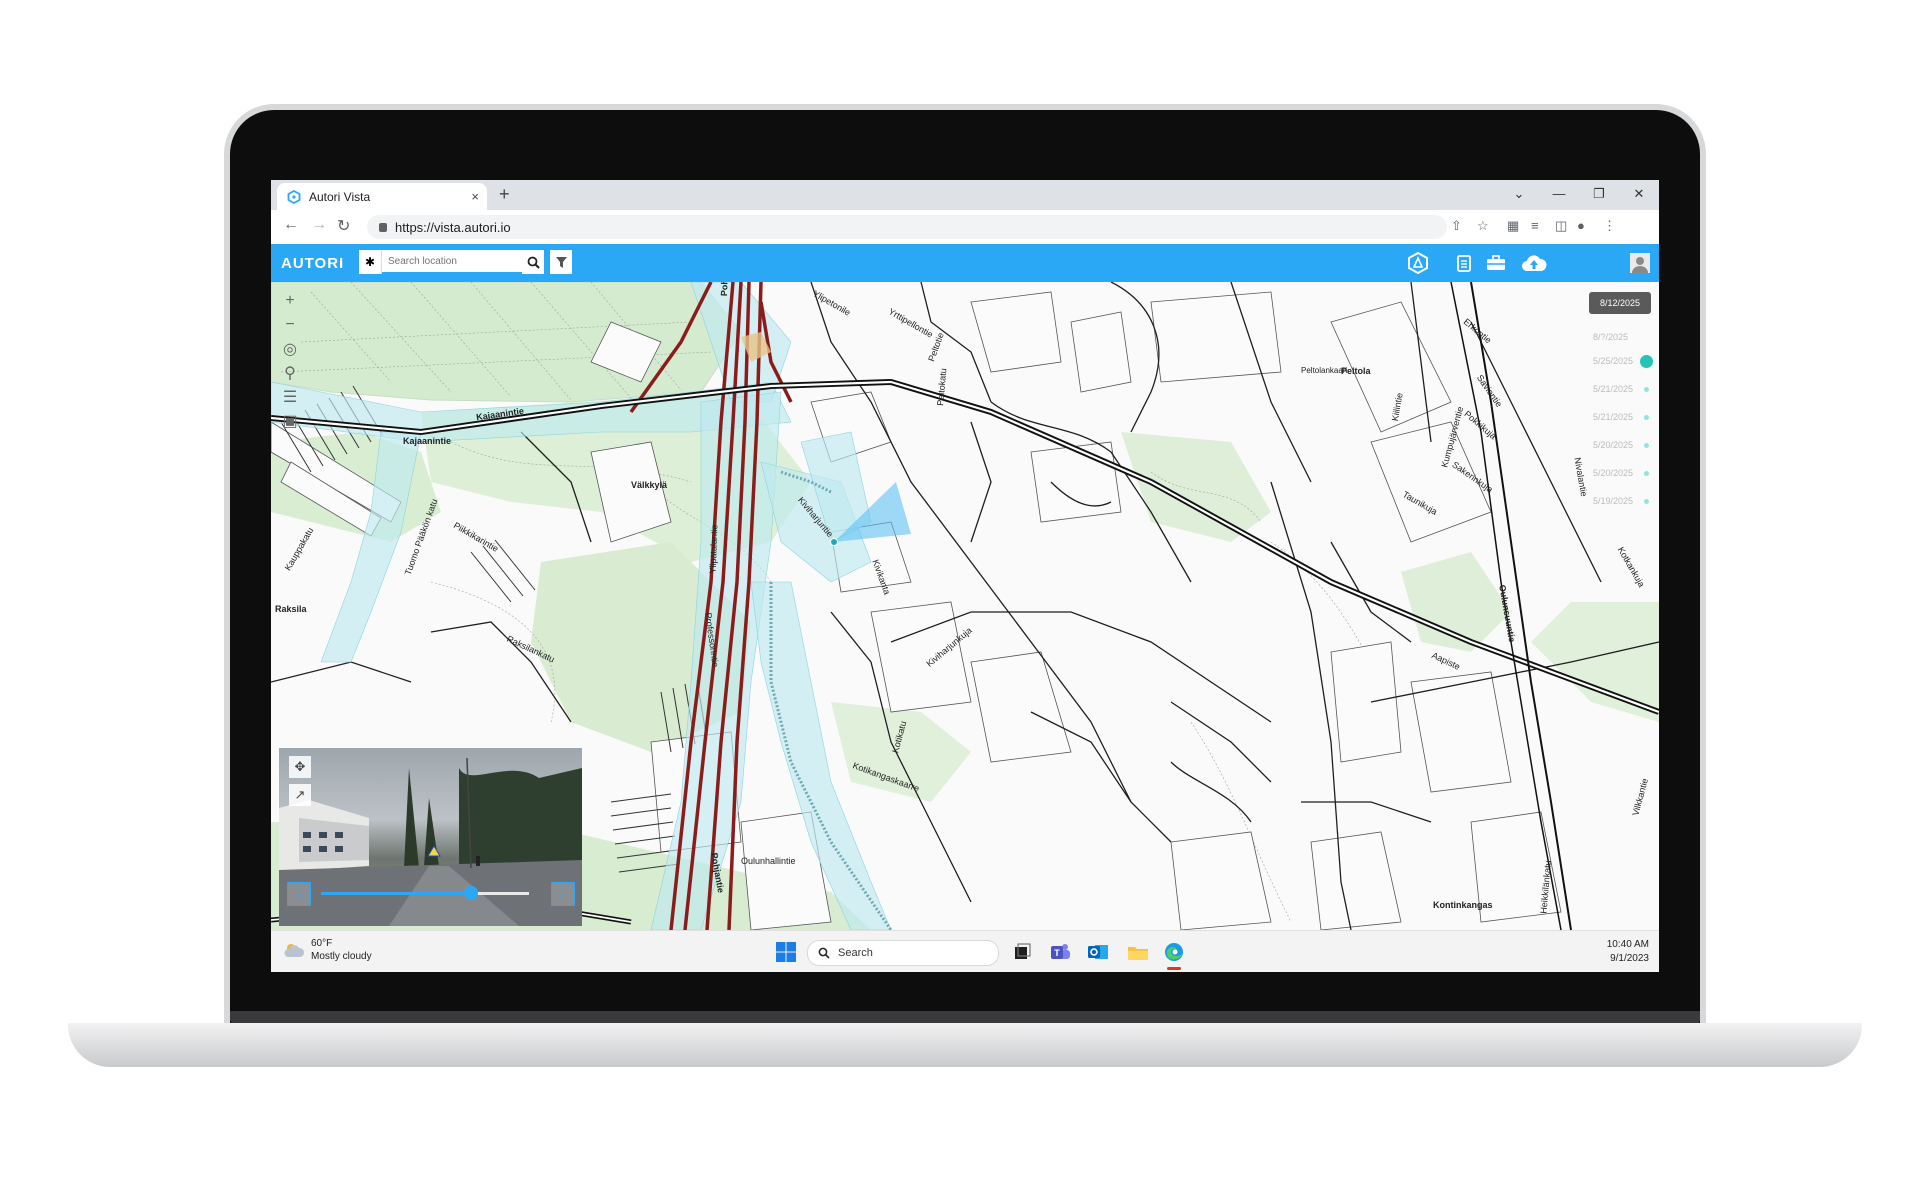 Image resolution: width=1920 pixels, height=1187 pixels. I want to click on window-controls: ⌄ — ❐ ✕, so click(1579, 195).